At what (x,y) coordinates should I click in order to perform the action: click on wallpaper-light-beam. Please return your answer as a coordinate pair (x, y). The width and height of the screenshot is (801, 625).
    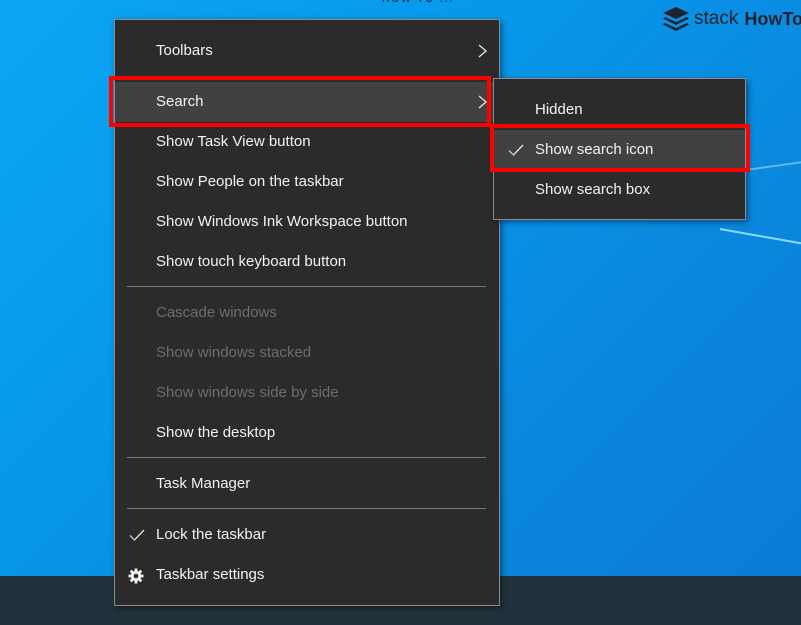
    Looking at the image, I should click on (760, 239).